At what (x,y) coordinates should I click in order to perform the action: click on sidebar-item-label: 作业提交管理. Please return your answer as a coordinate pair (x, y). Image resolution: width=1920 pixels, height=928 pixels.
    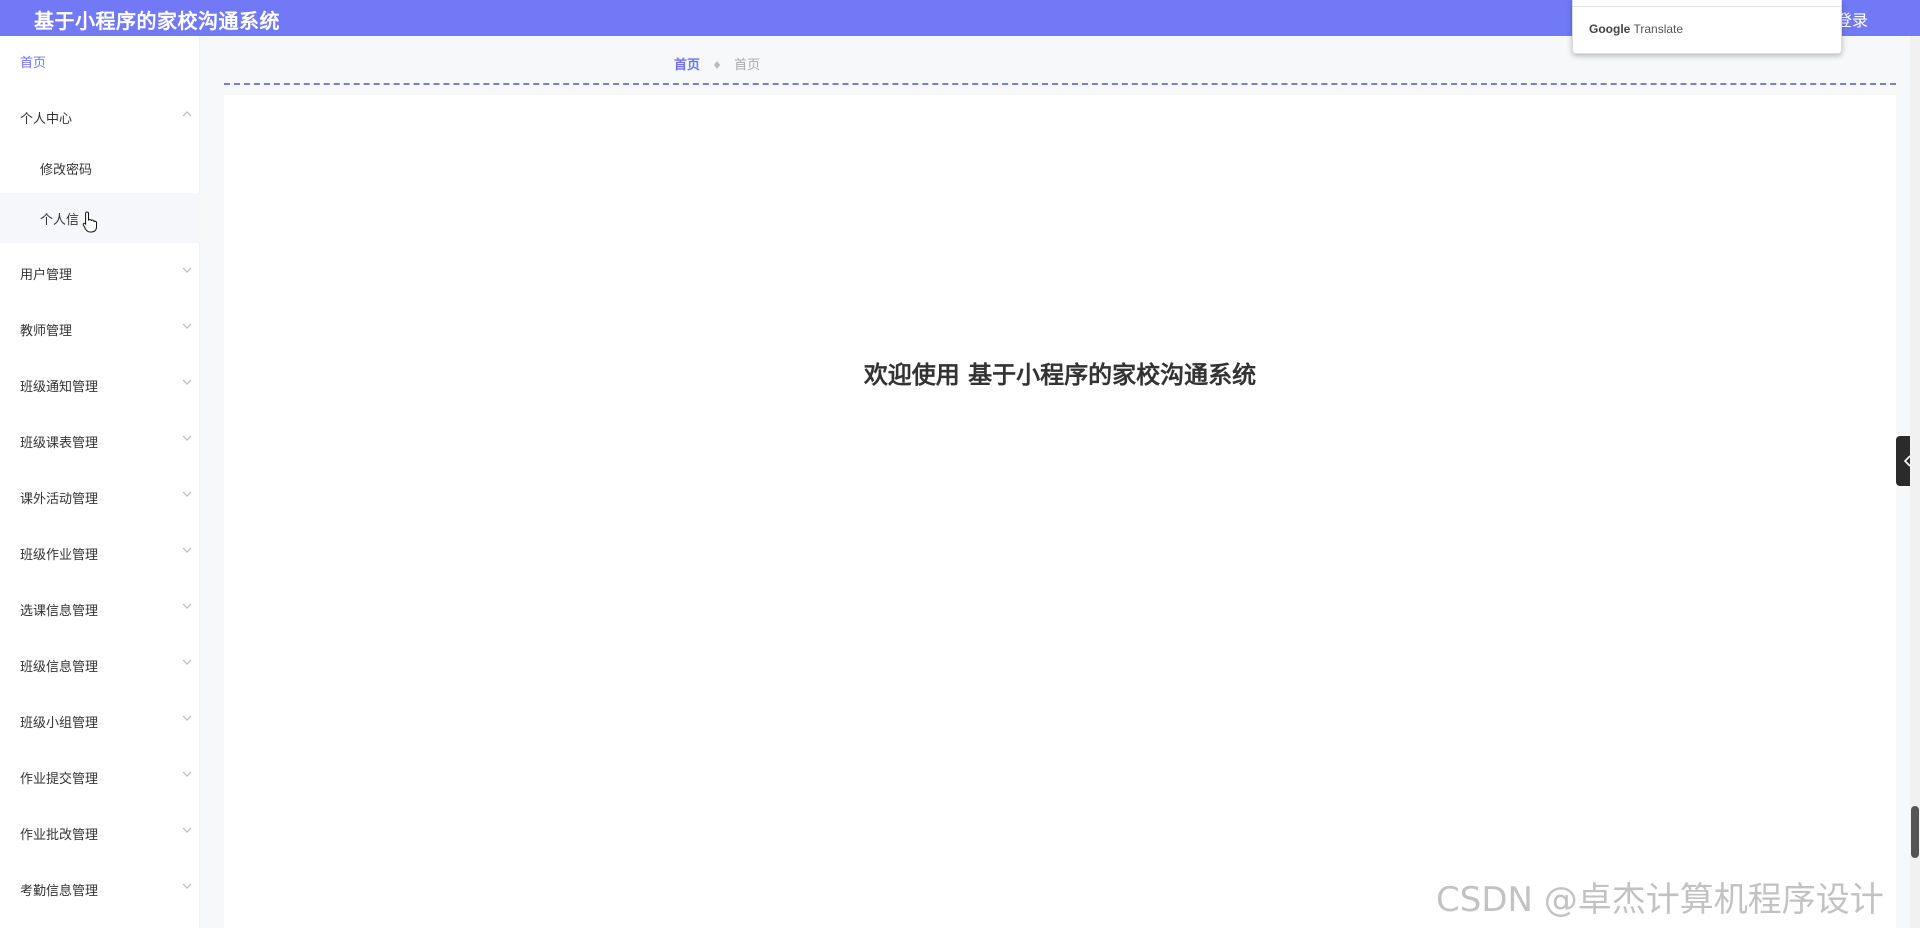
    Looking at the image, I should click on (59, 779).